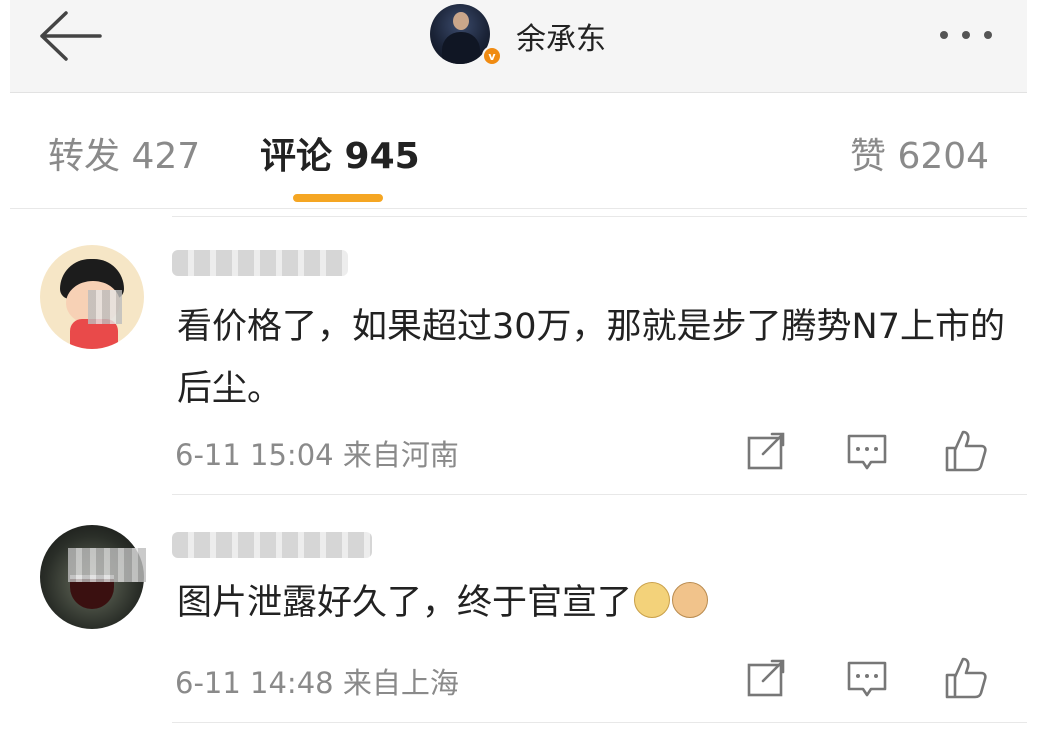 The image size is (1050, 738). Describe the element at coordinates (461, 48) in the screenshot. I see `avatar-body-shape` at that location.